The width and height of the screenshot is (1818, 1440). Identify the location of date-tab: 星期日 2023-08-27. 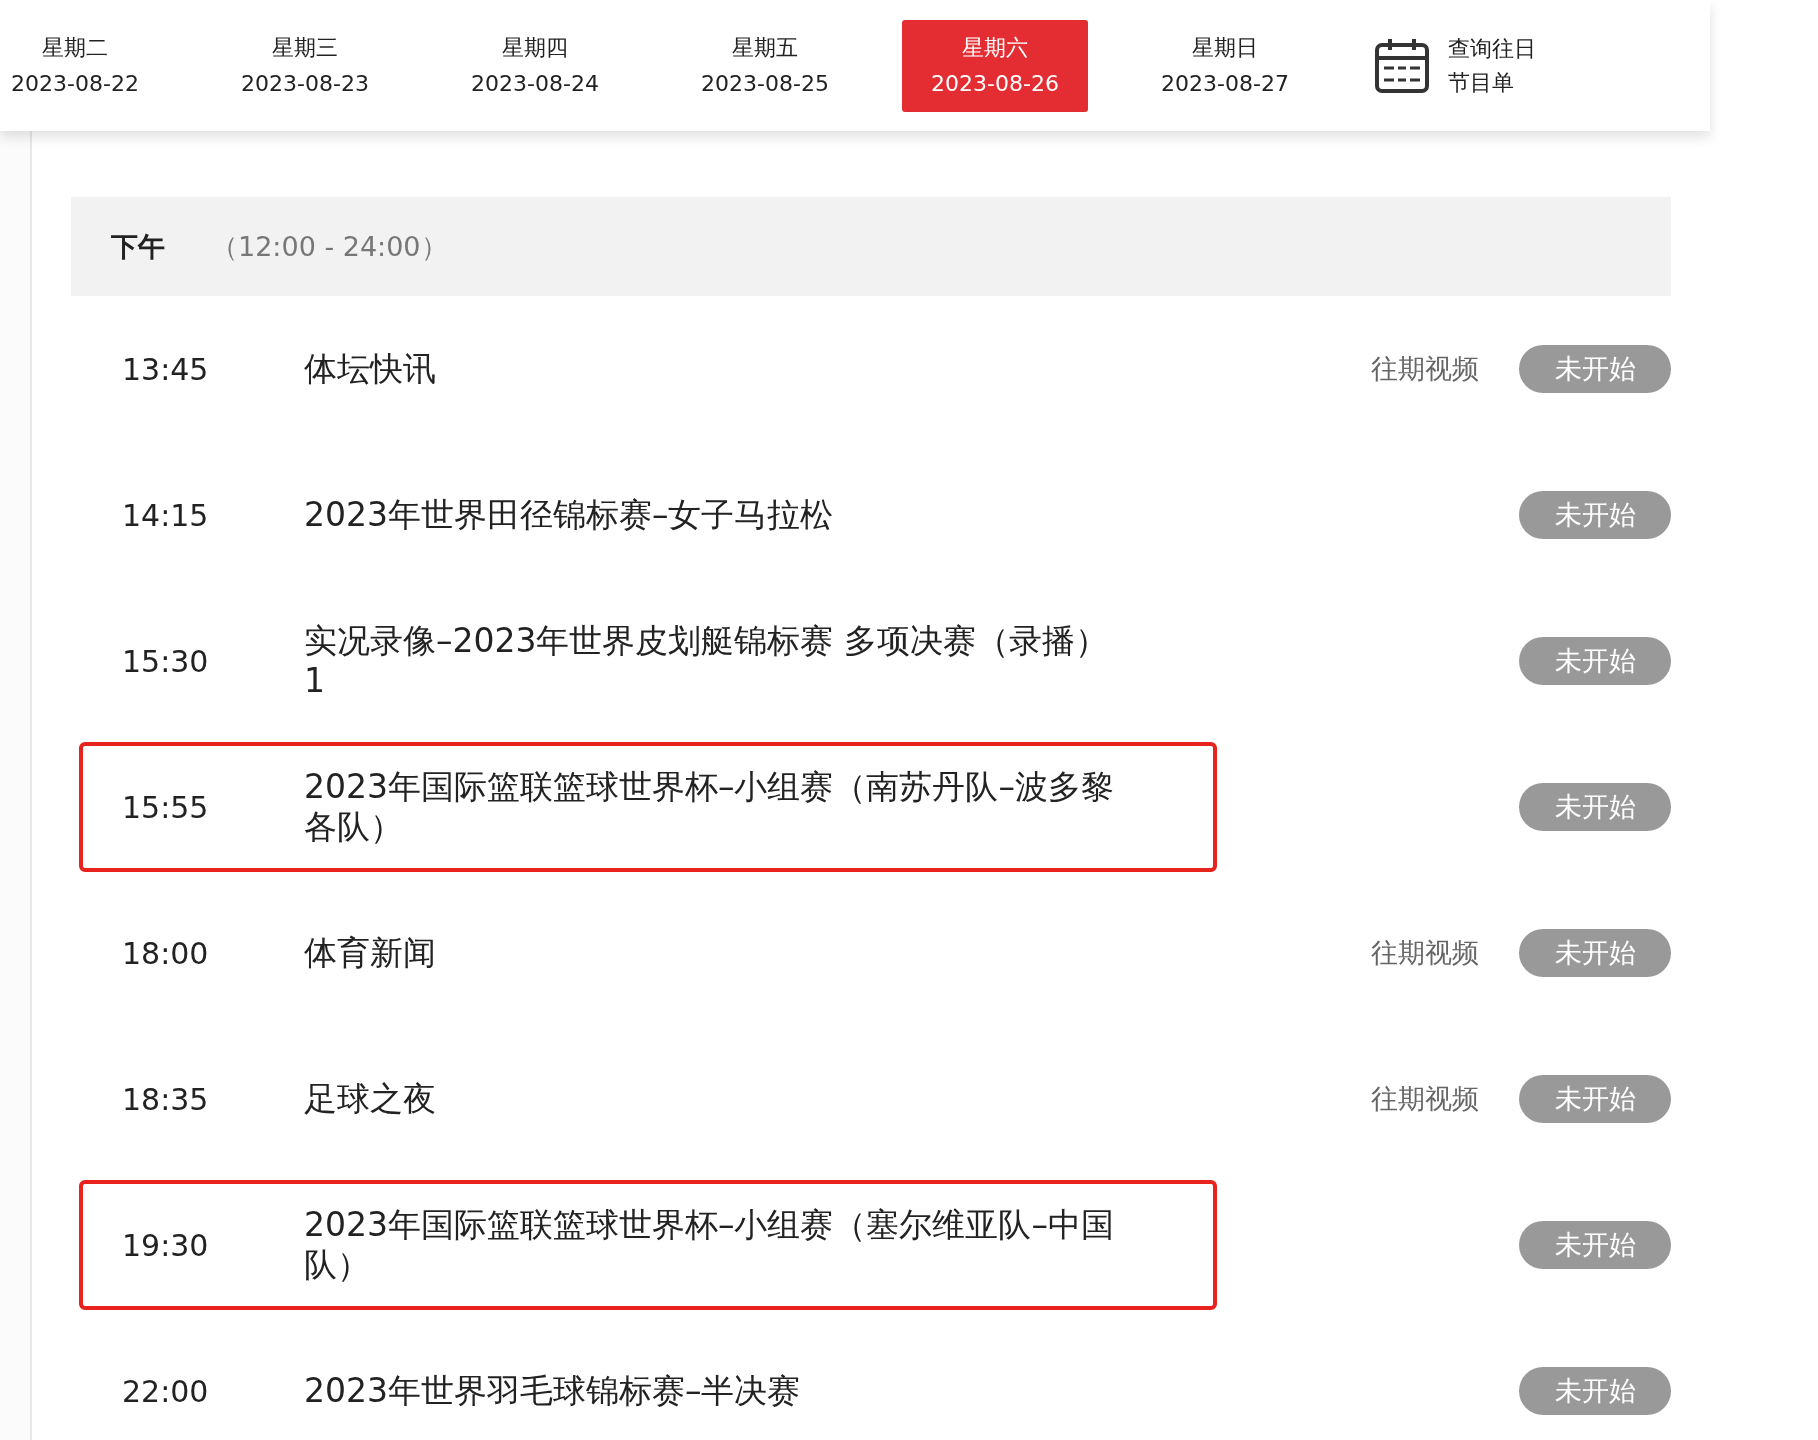
(1225, 65).